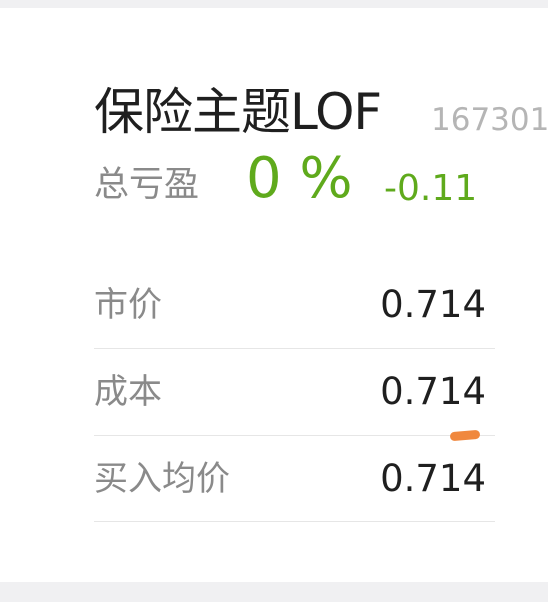 Image resolution: width=548 pixels, height=602 pixels. What do you see at coordinates (431, 188) in the screenshot?
I see `profit-loss-amount: -0.11` at bounding box center [431, 188].